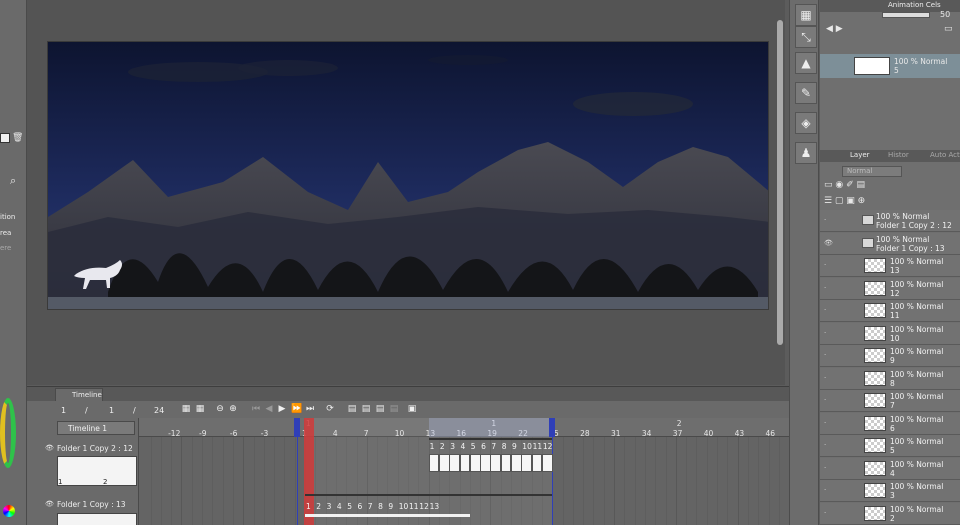  What do you see at coordinates (890, 446) in the screenshot?
I see `layer-row: · 100 % Normal 5` at bounding box center [890, 446].